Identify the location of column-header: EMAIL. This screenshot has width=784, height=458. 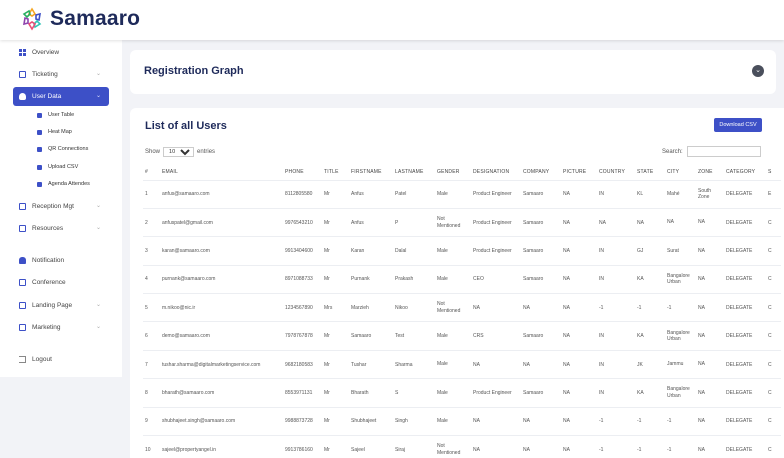
(221, 172).